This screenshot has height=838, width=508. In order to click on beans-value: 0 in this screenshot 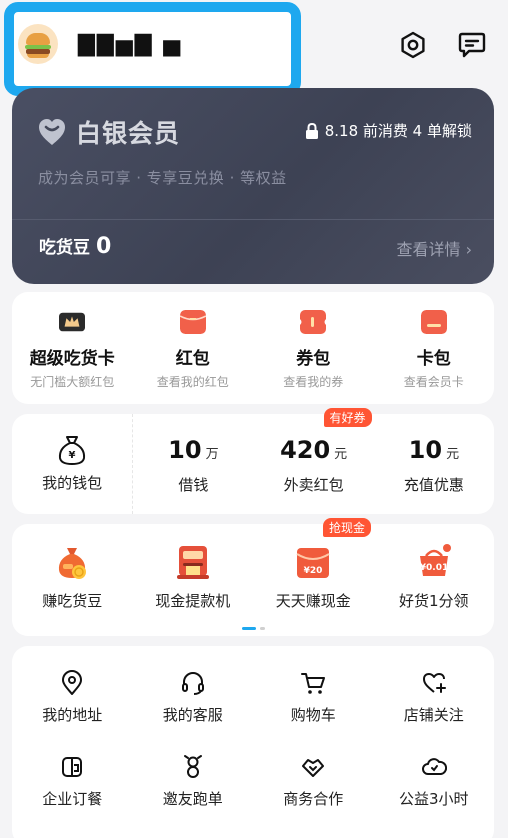, I will do `click(104, 246)`.